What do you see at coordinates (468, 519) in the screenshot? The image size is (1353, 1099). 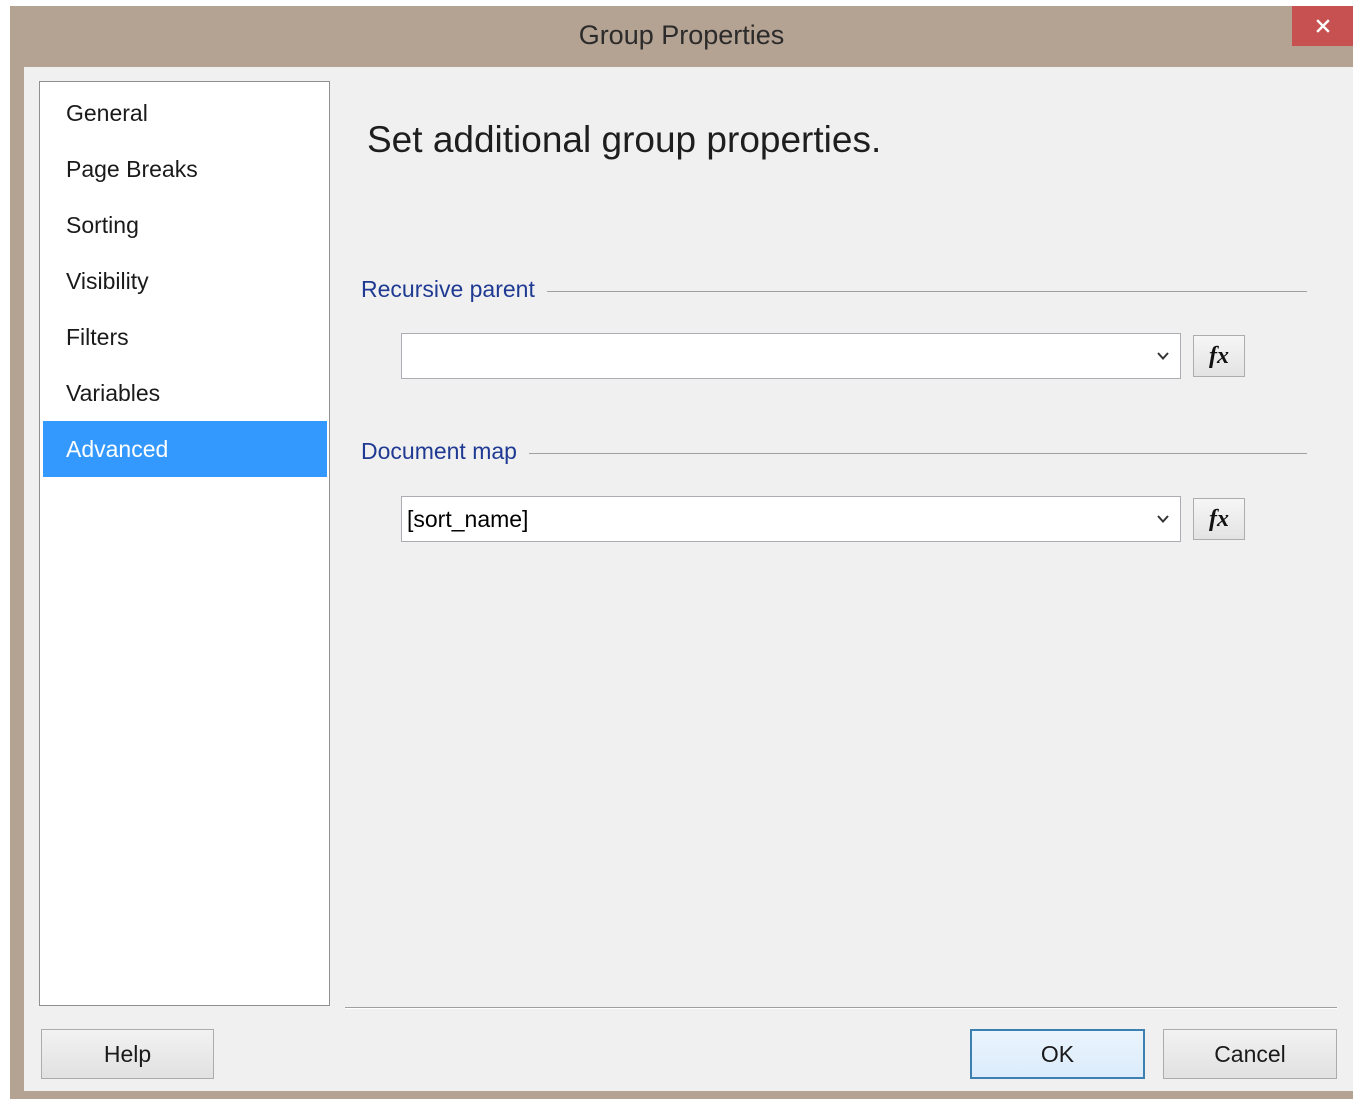 I see `document-map-value: [sort_name]` at bounding box center [468, 519].